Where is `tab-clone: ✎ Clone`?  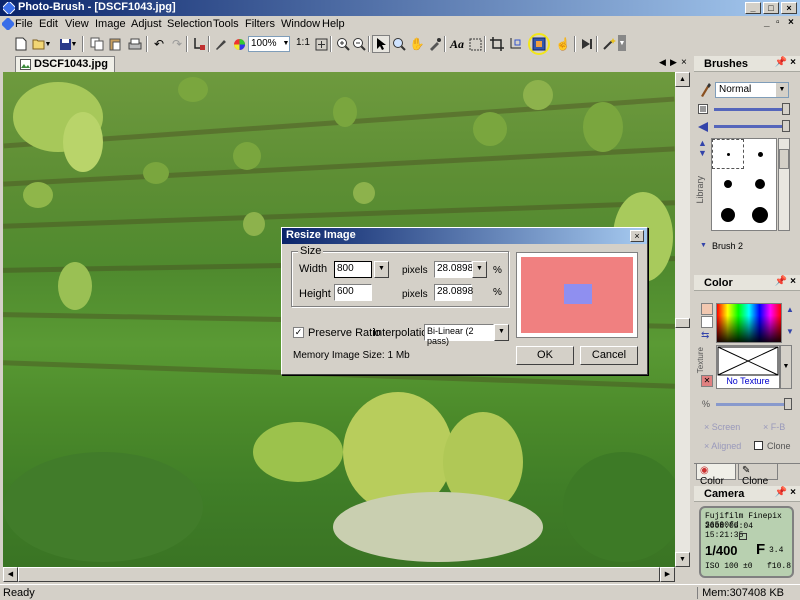 tab-clone: ✎ Clone is located at coordinates (758, 475).